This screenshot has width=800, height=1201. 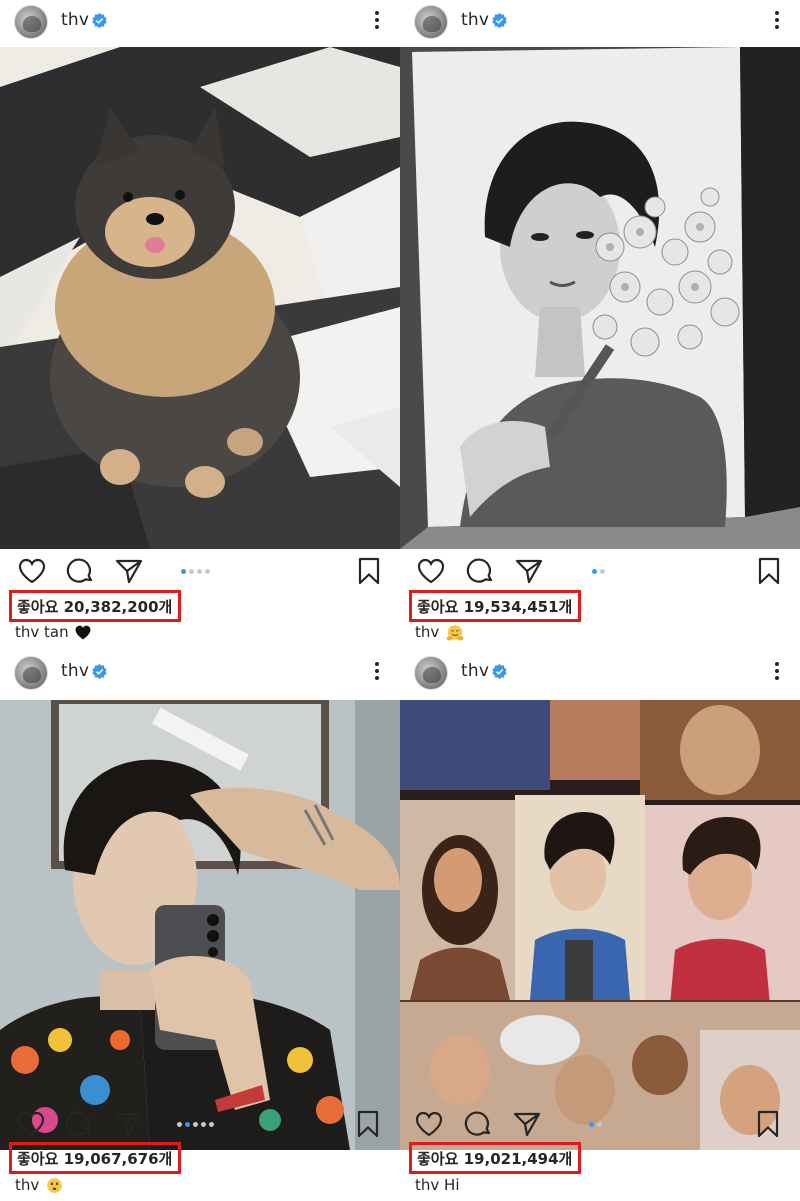 I want to click on caption: thv Hi, so click(x=437, y=1185).